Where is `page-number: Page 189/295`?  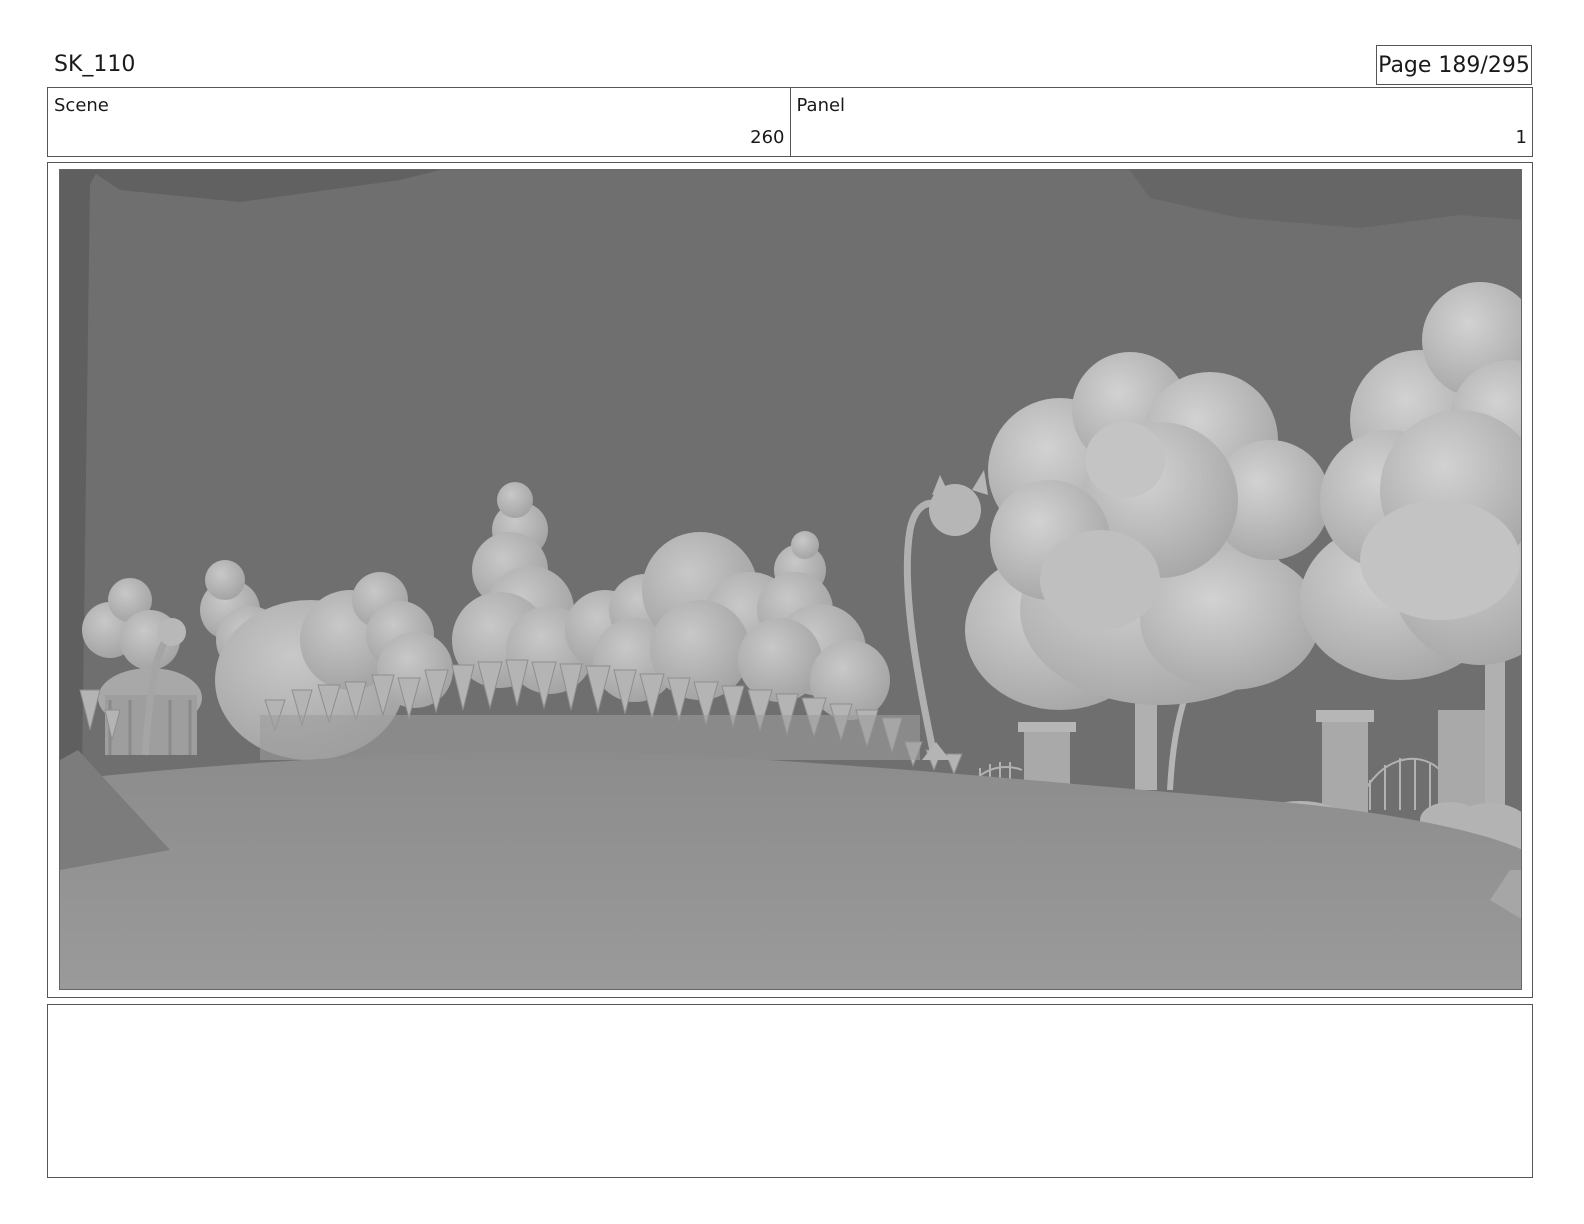
page-number: Page 189/295 is located at coordinates (1454, 65).